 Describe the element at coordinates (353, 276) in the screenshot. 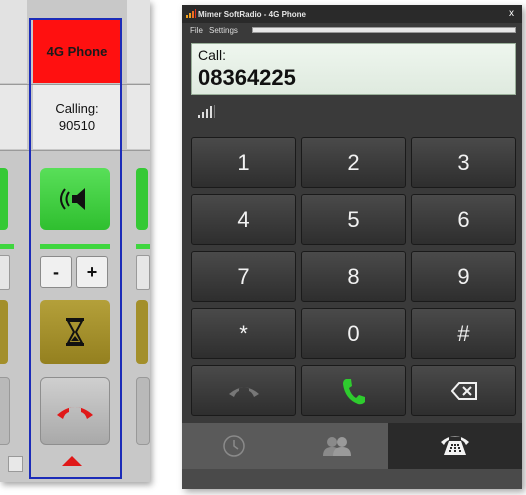

I see `key-8: 8` at that location.